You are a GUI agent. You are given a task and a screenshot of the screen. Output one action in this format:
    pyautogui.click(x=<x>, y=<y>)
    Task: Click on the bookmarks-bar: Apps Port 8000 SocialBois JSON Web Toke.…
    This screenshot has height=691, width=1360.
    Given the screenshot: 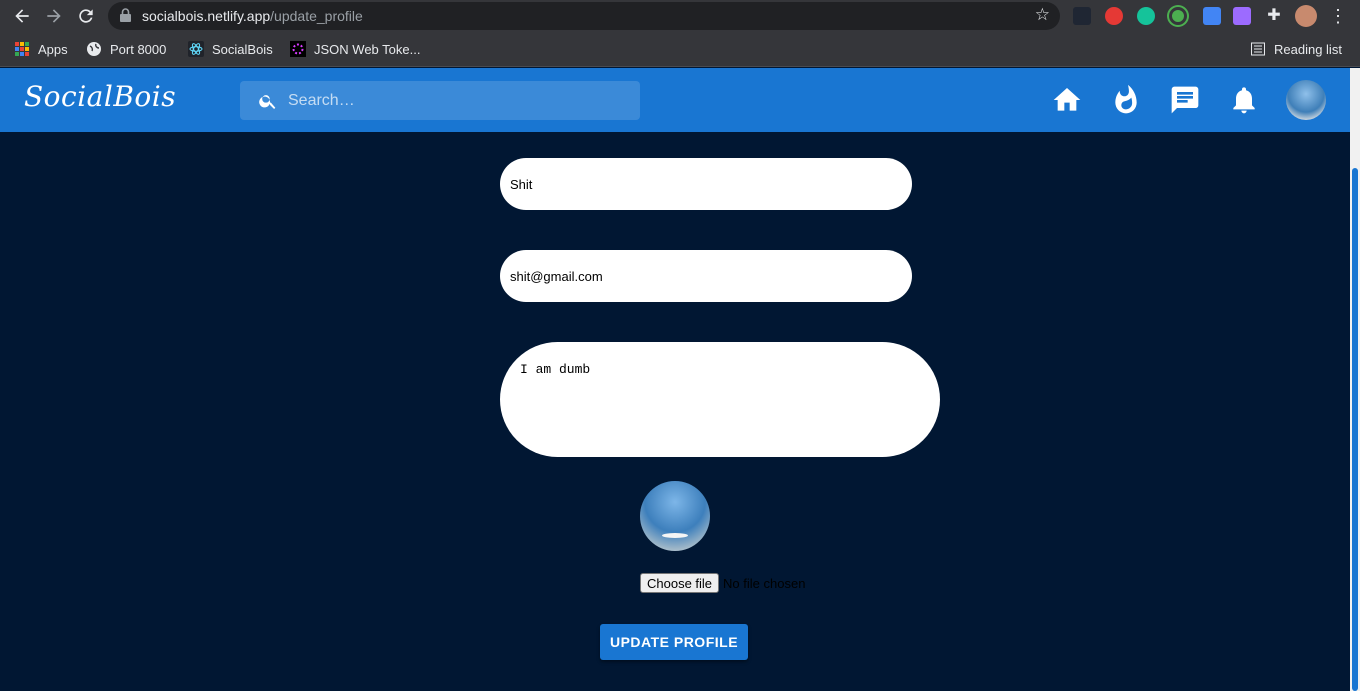 What is the action you would take?
    pyautogui.click(x=680, y=49)
    